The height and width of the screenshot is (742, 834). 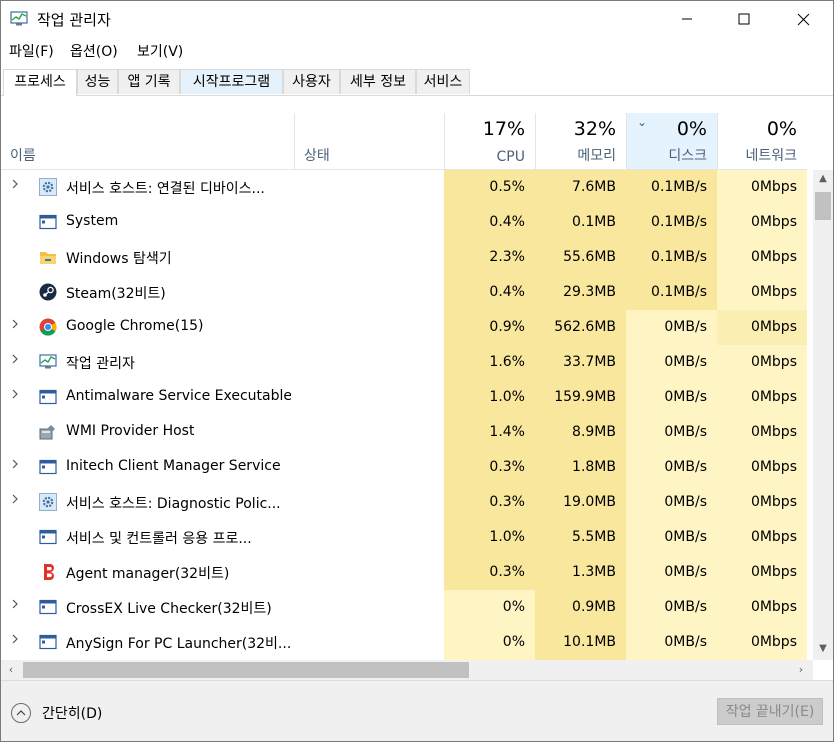 I want to click on header-memory: 32% 메모리, so click(x=580, y=141).